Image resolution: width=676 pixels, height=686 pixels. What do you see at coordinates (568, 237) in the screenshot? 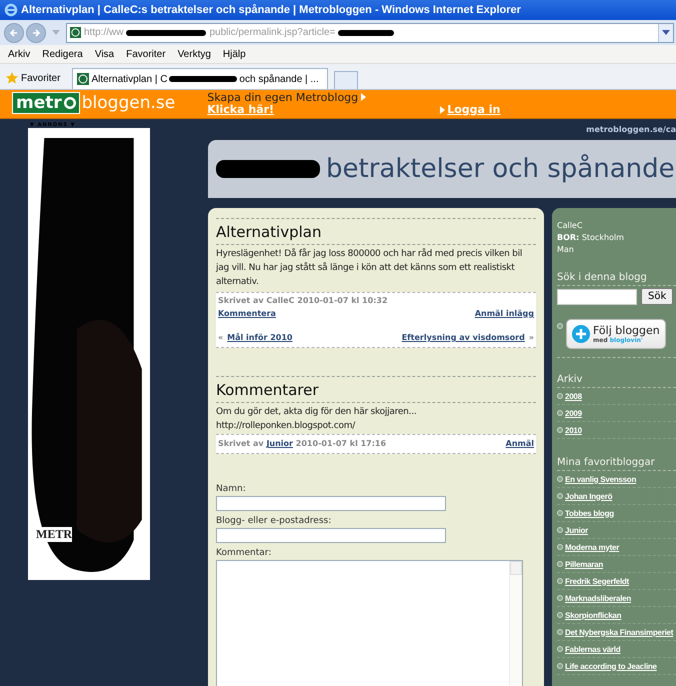
I see `location-label: BOR:` at bounding box center [568, 237].